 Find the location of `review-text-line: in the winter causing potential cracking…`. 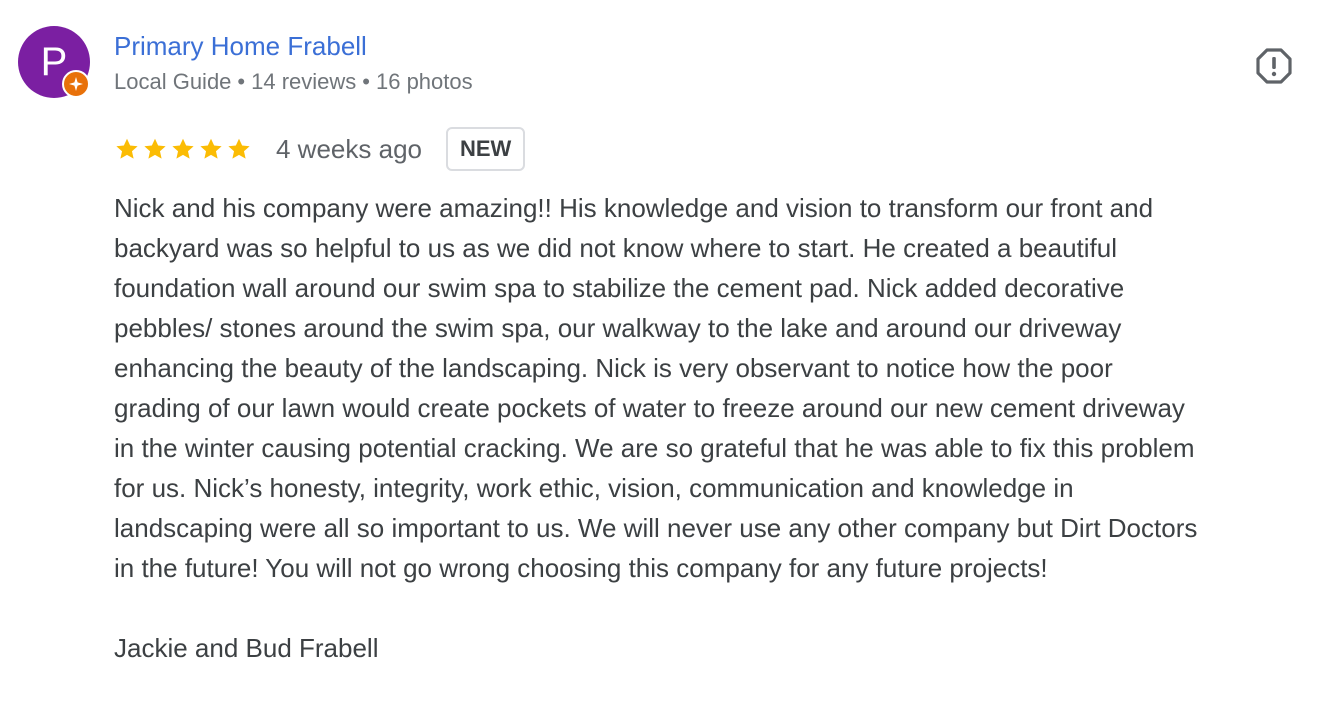

review-text-line: in the winter causing potential cracking… is located at coordinates (654, 448).